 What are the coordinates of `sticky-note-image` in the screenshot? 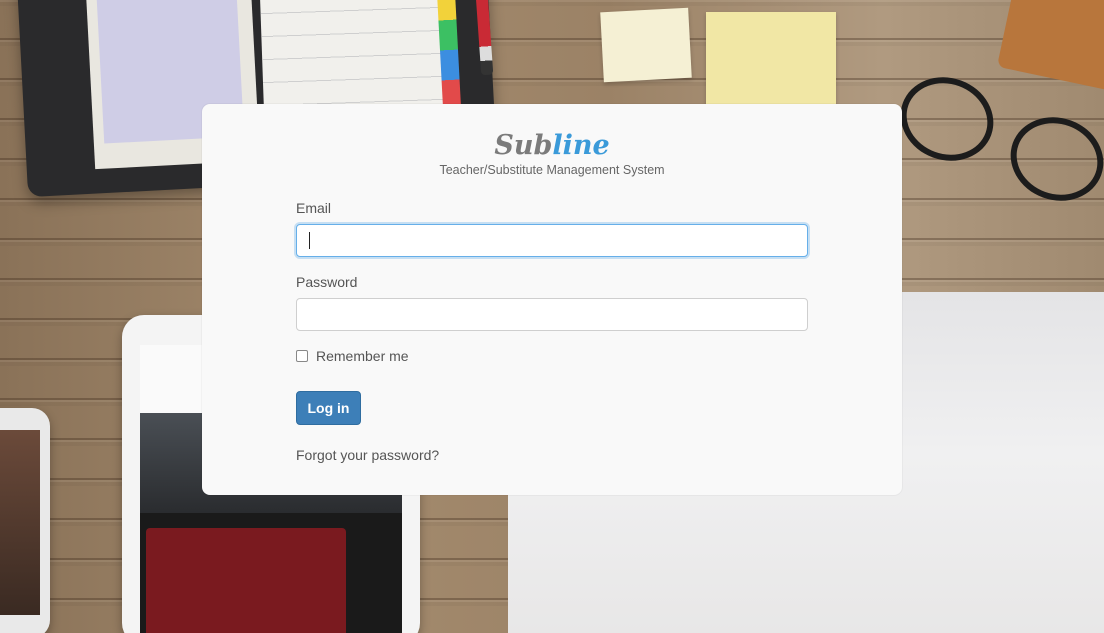 It's located at (646, 45).